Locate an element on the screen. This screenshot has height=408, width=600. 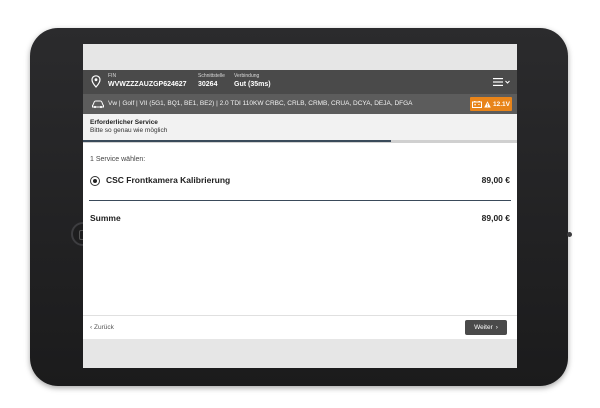
battery-status-badge: 12.1V is located at coordinates (491, 104).